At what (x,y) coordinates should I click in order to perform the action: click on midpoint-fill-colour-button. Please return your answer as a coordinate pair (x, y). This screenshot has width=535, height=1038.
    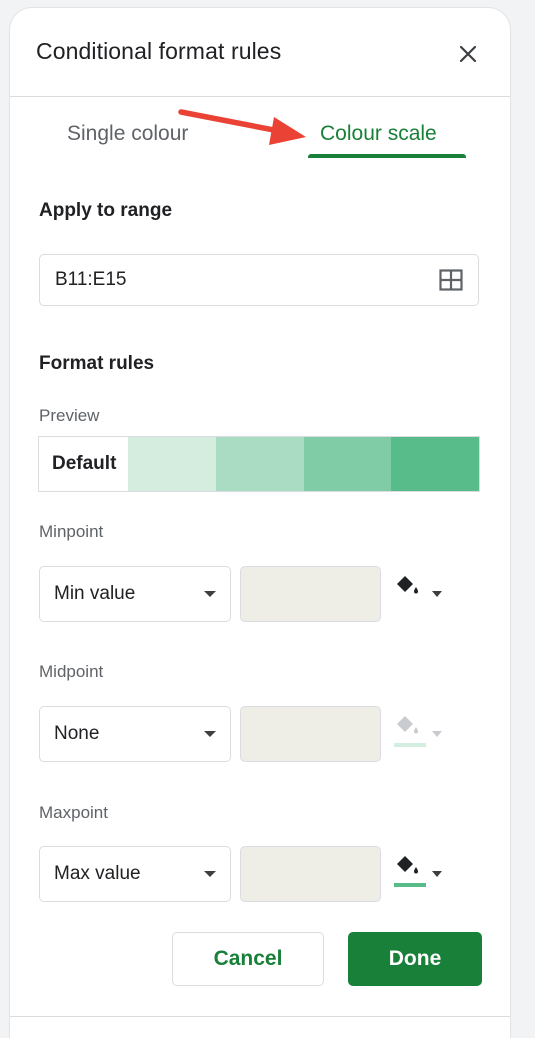
    Looking at the image, I should click on (419, 733).